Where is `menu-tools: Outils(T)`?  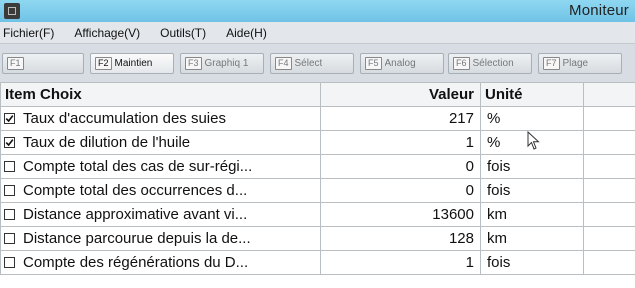 menu-tools: Outils(T) is located at coordinates (183, 33).